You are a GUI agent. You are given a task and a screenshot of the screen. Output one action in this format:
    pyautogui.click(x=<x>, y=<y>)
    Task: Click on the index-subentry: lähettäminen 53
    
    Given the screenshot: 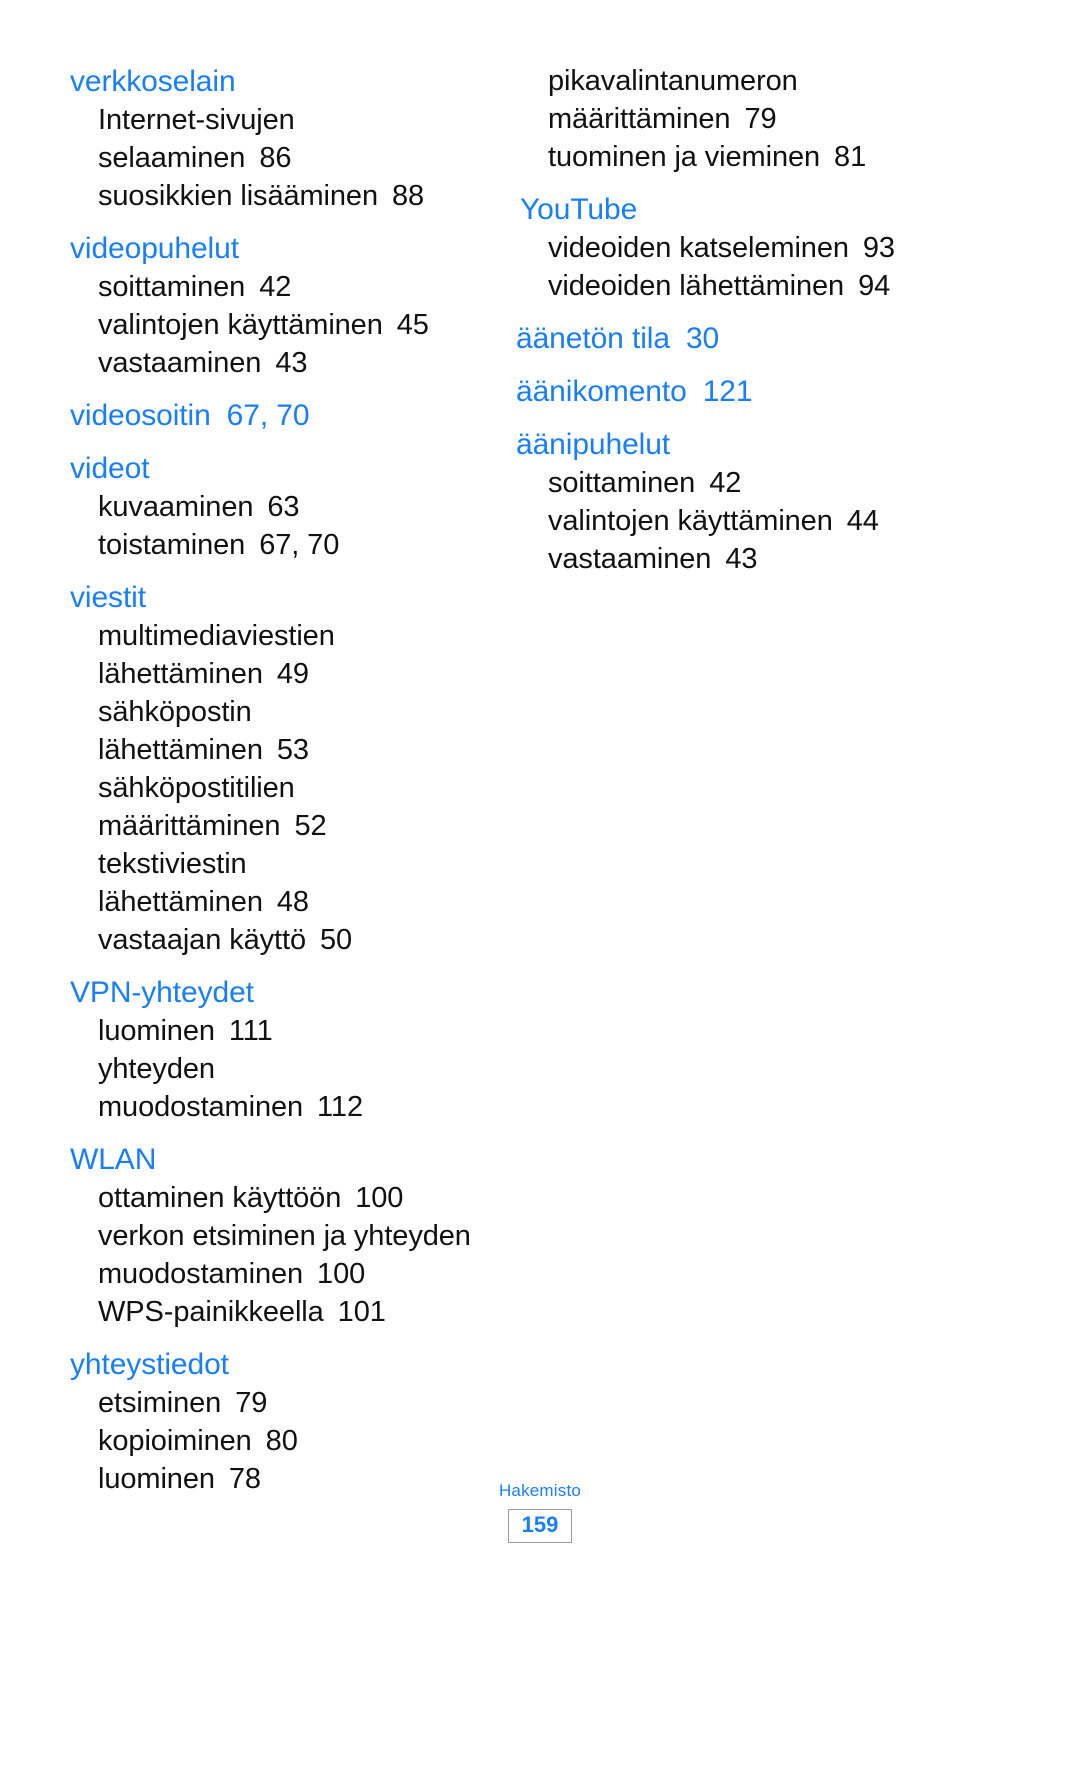 What is the action you would take?
    pyautogui.click(x=285, y=750)
    